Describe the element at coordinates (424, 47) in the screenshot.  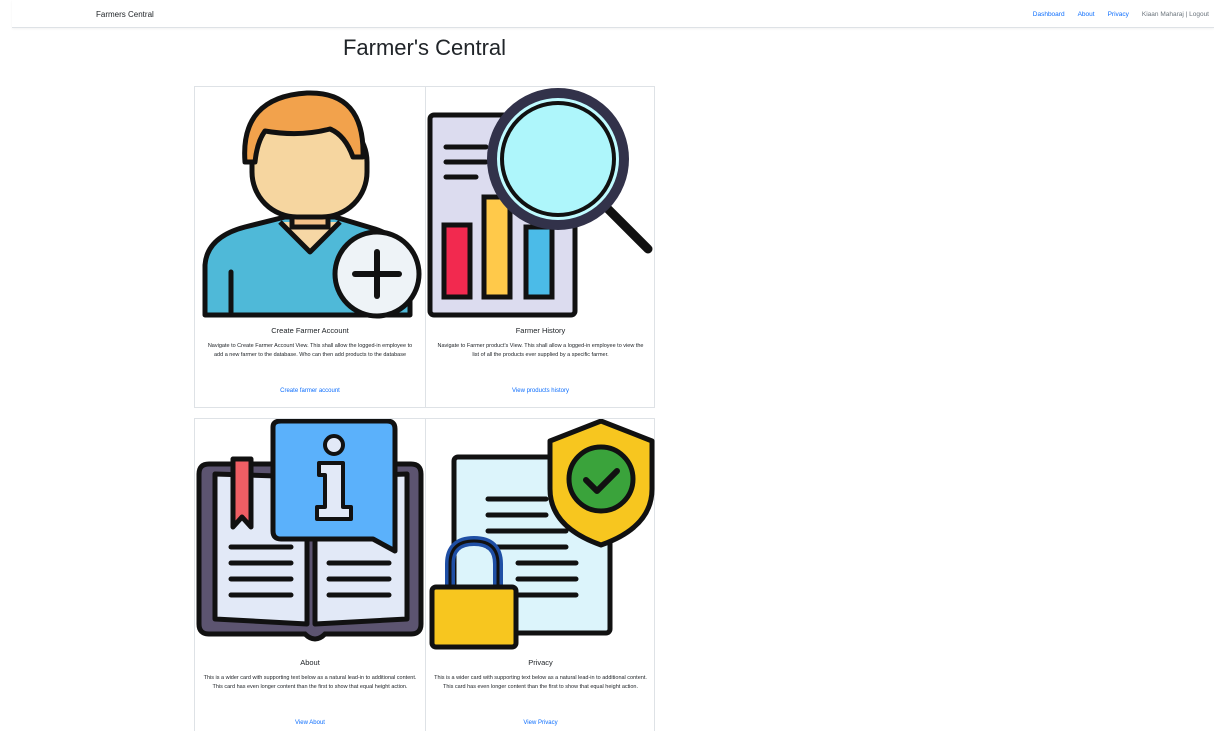
I see `page-title: Farmer's Central` at that location.